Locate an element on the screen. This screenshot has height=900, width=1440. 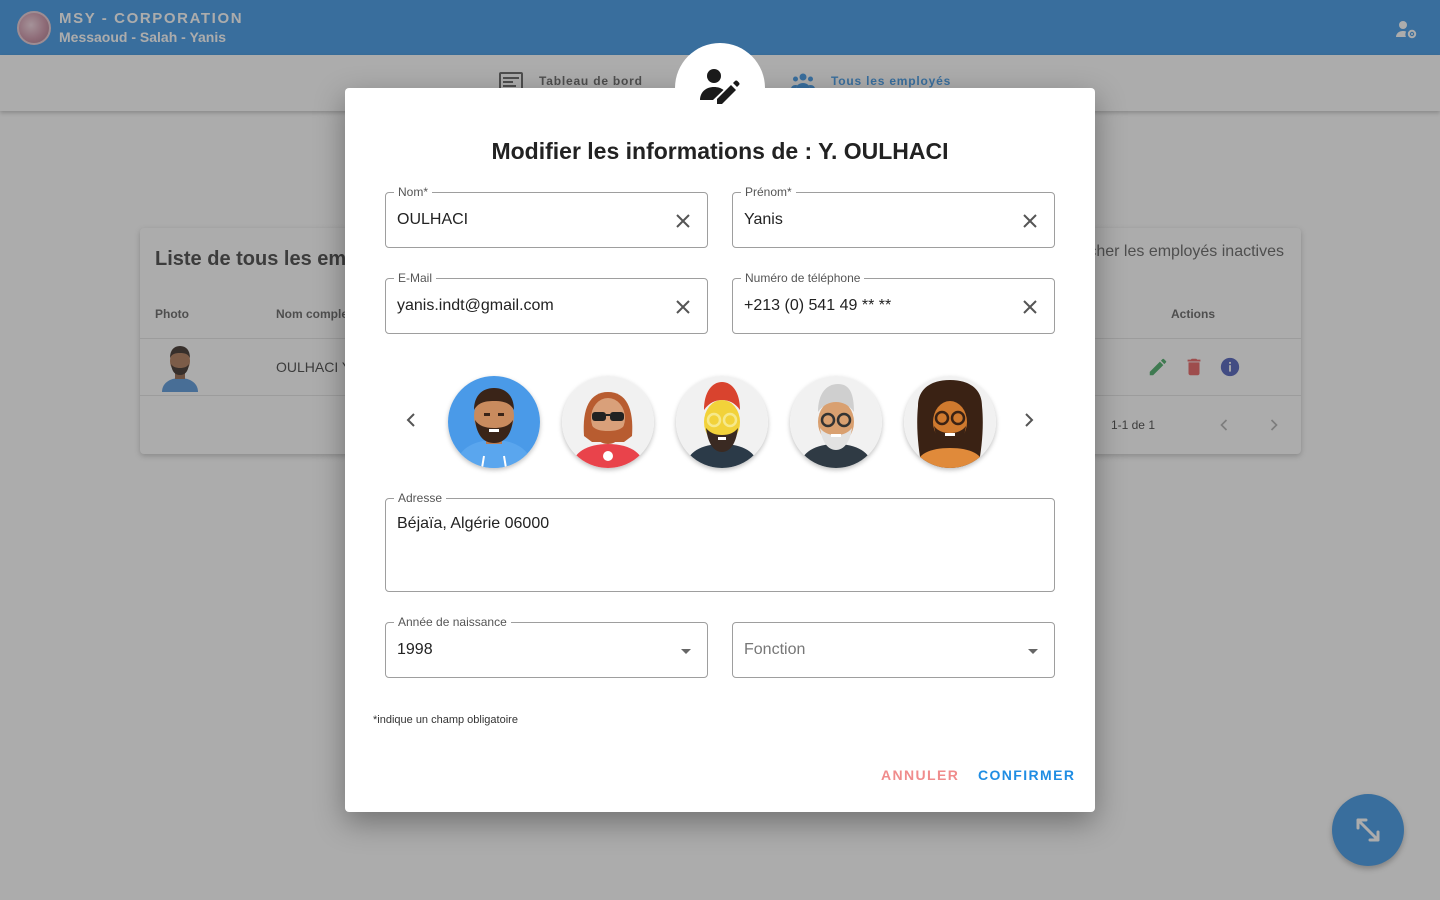
avatar-option-redhair-glasses is located at coordinates (722, 422).